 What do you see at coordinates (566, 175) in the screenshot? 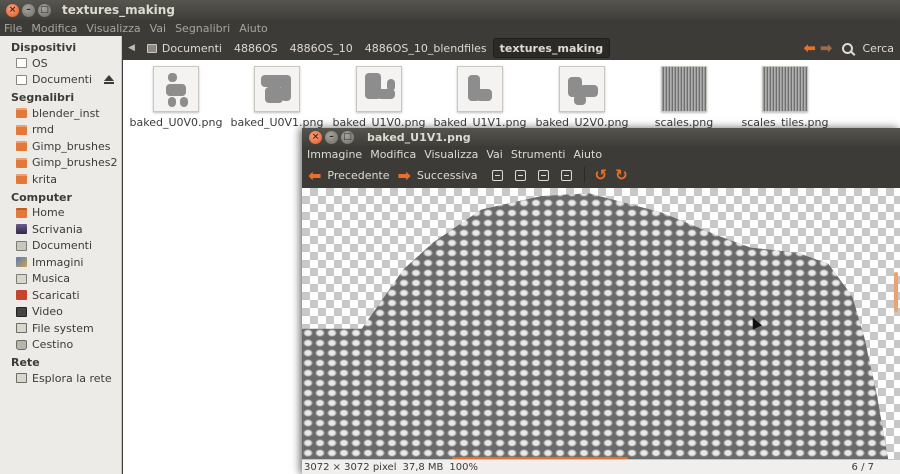
I see `zoom-fit-icon` at bounding box center [566, 175].